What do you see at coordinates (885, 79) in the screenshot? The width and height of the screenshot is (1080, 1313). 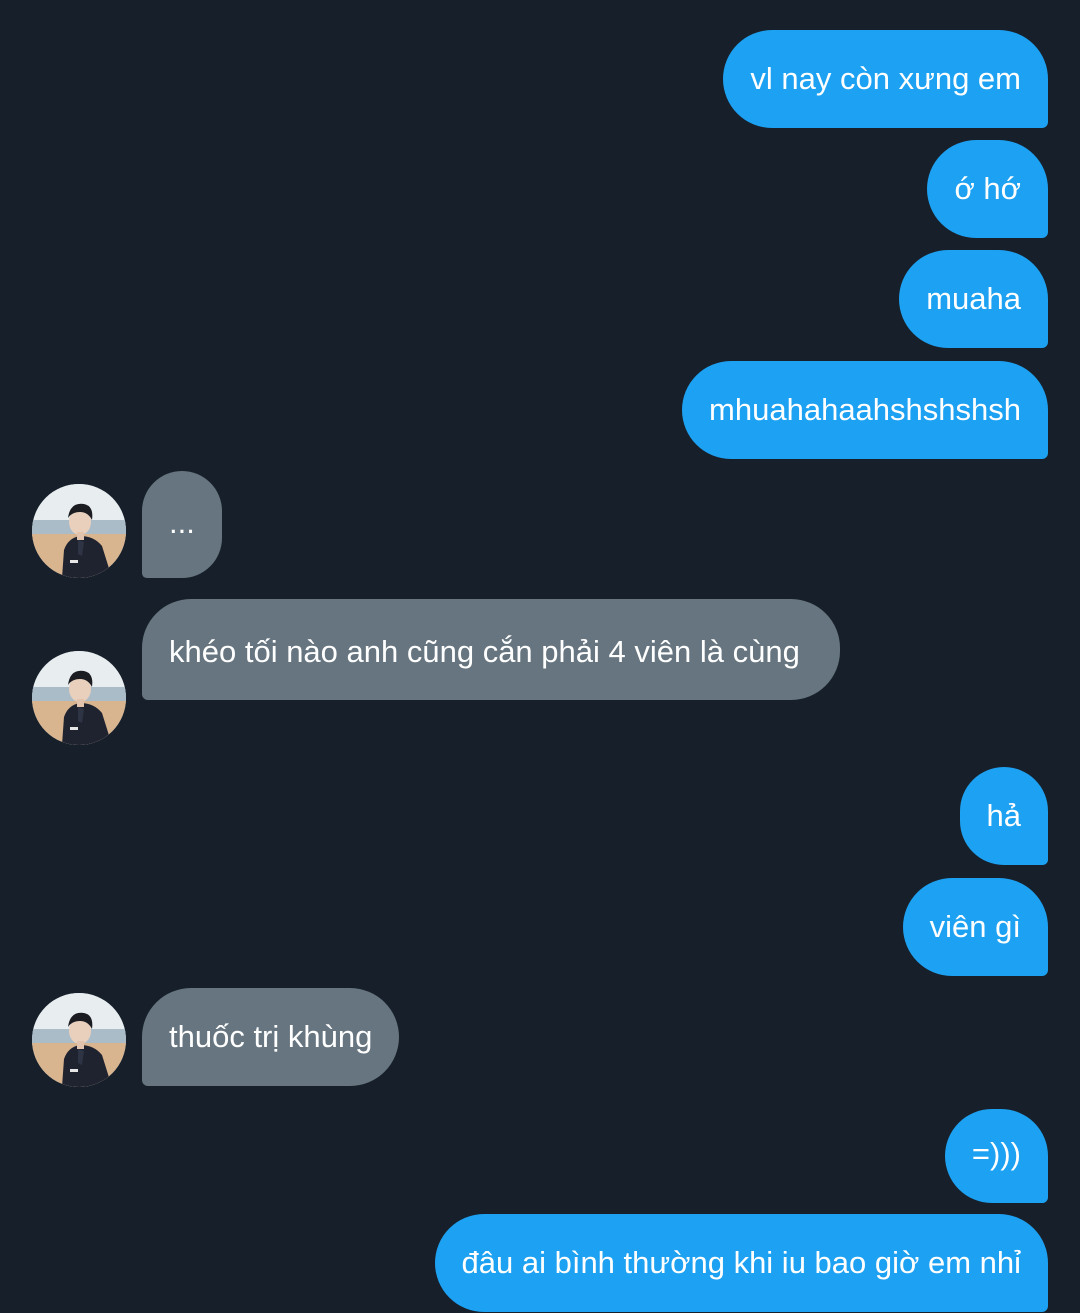 I see `message-bubble-outgoing: vl nay còn xưng em` at bounding box center [885, 79].